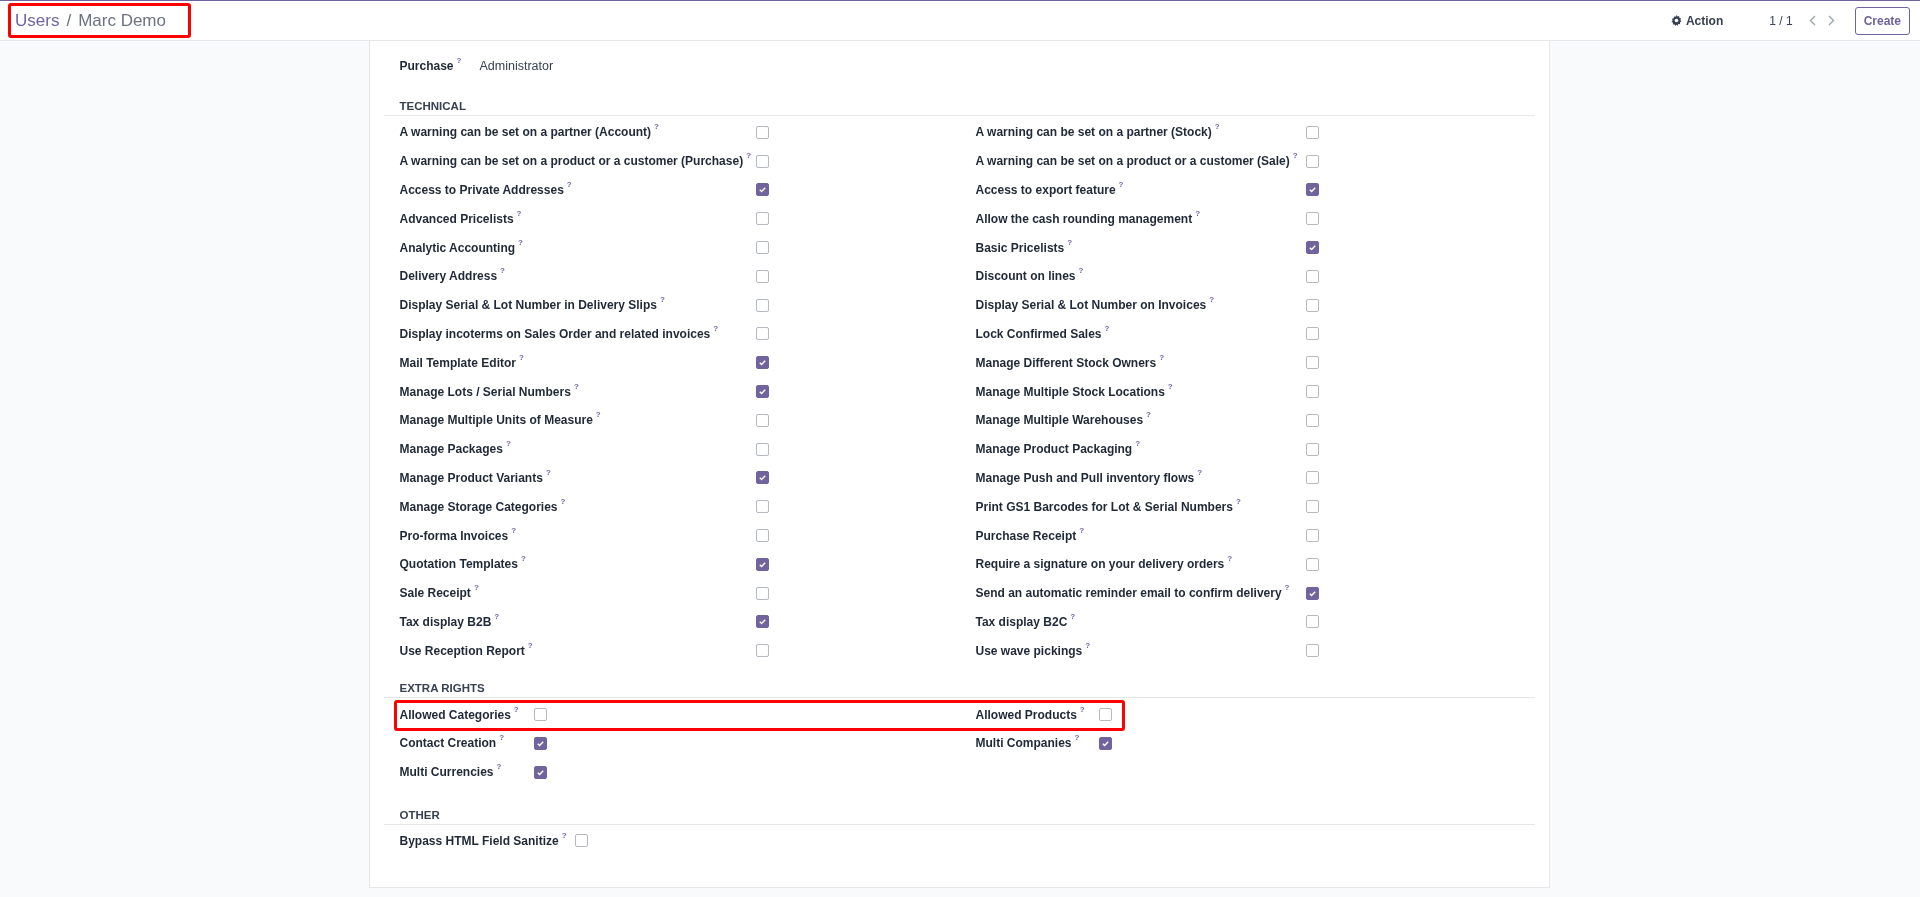  I want to click on field-label: Manage Different Stock Owners, so click(1066, 362).